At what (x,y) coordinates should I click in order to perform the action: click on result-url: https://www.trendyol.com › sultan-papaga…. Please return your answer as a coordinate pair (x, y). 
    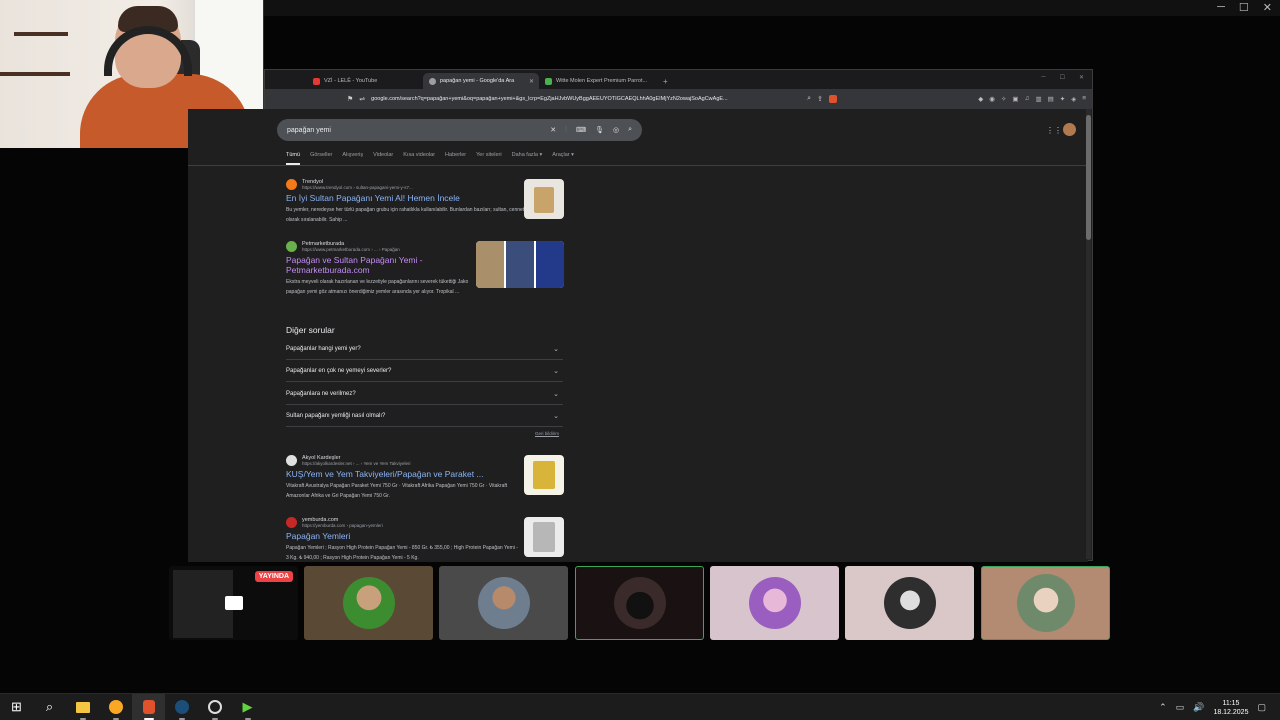
    Looking at the image, I should click on (357, 187).